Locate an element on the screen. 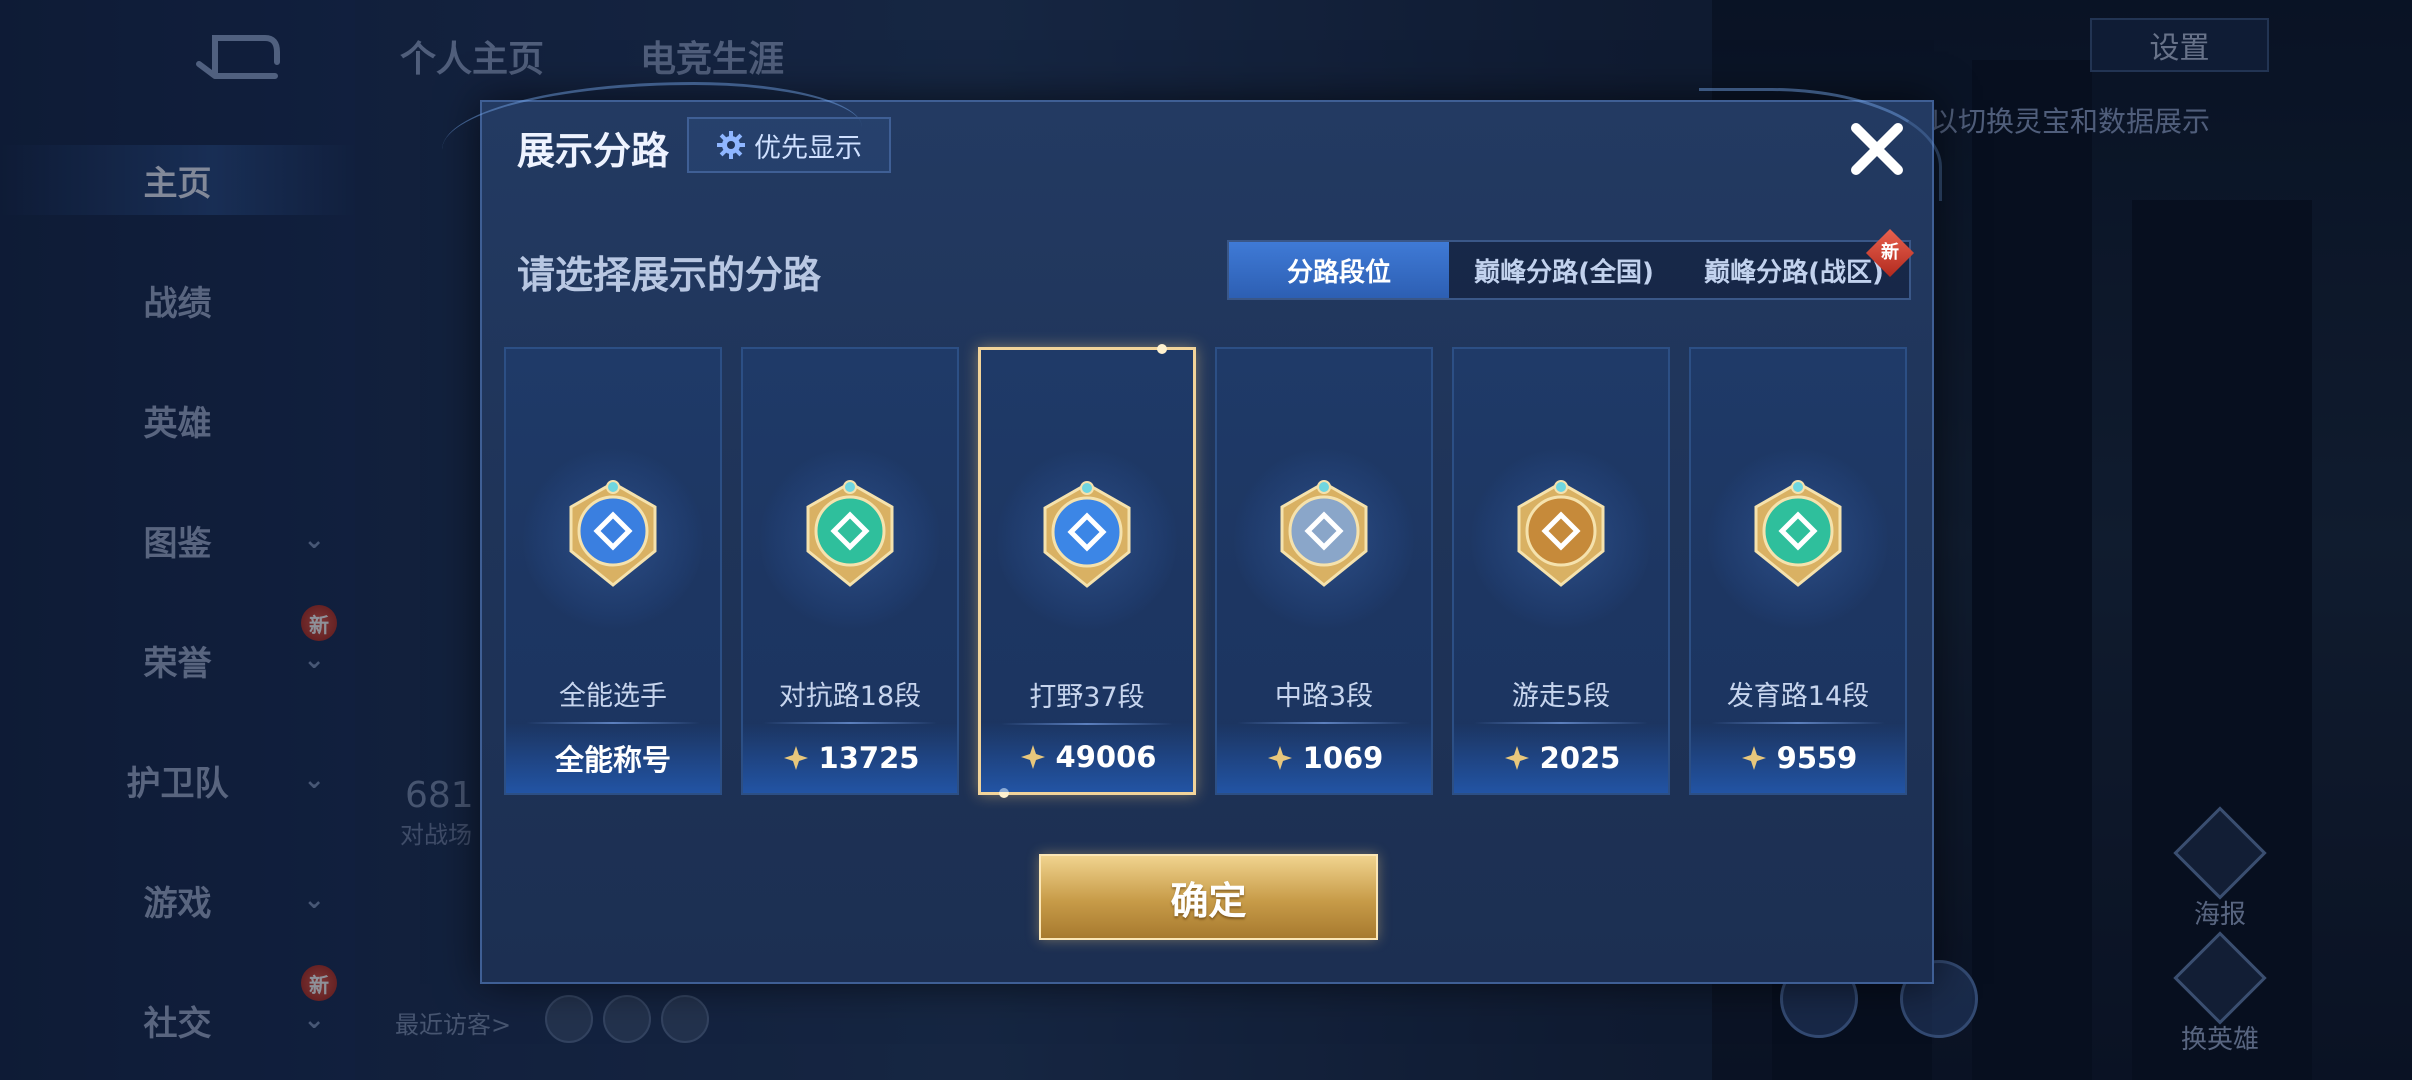 The image size is (2412, 1080). lane-score: 9559 is located at coordinates (1798, 758).